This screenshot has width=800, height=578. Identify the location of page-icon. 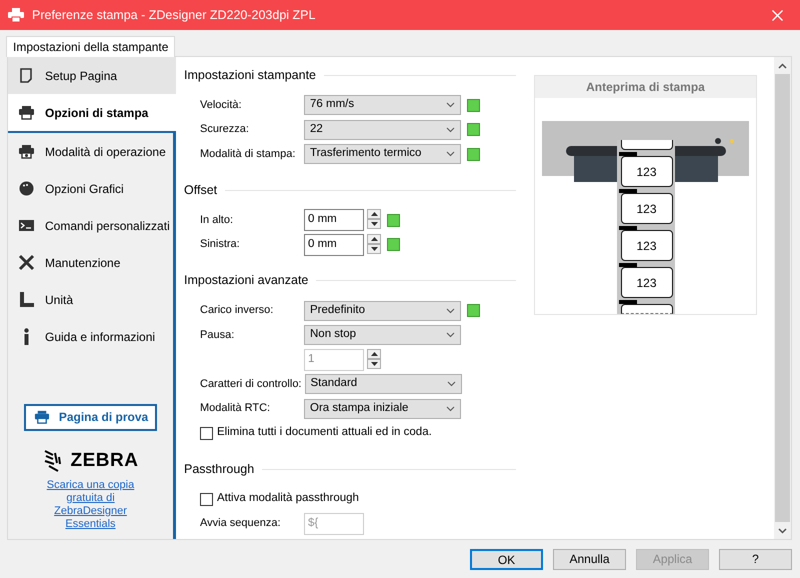
(26, 75).